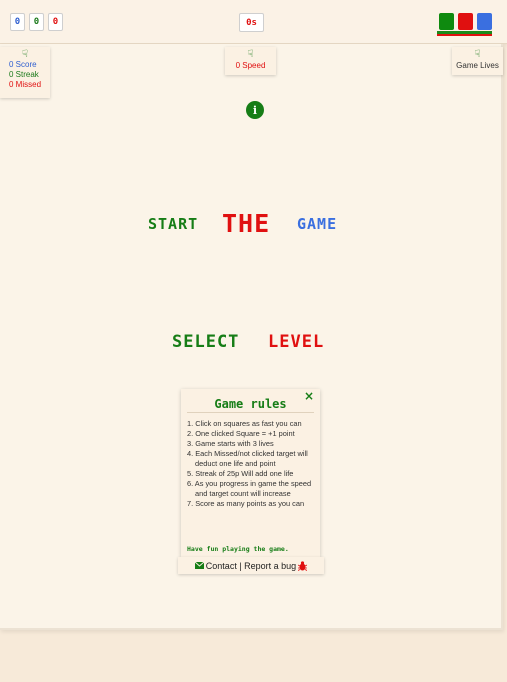 The height and width of the screenshot is (682, 507). What do you see at coordinates (250, 412) in the screenshot?
I see `rules-divider` at bounding box center [250, 412].